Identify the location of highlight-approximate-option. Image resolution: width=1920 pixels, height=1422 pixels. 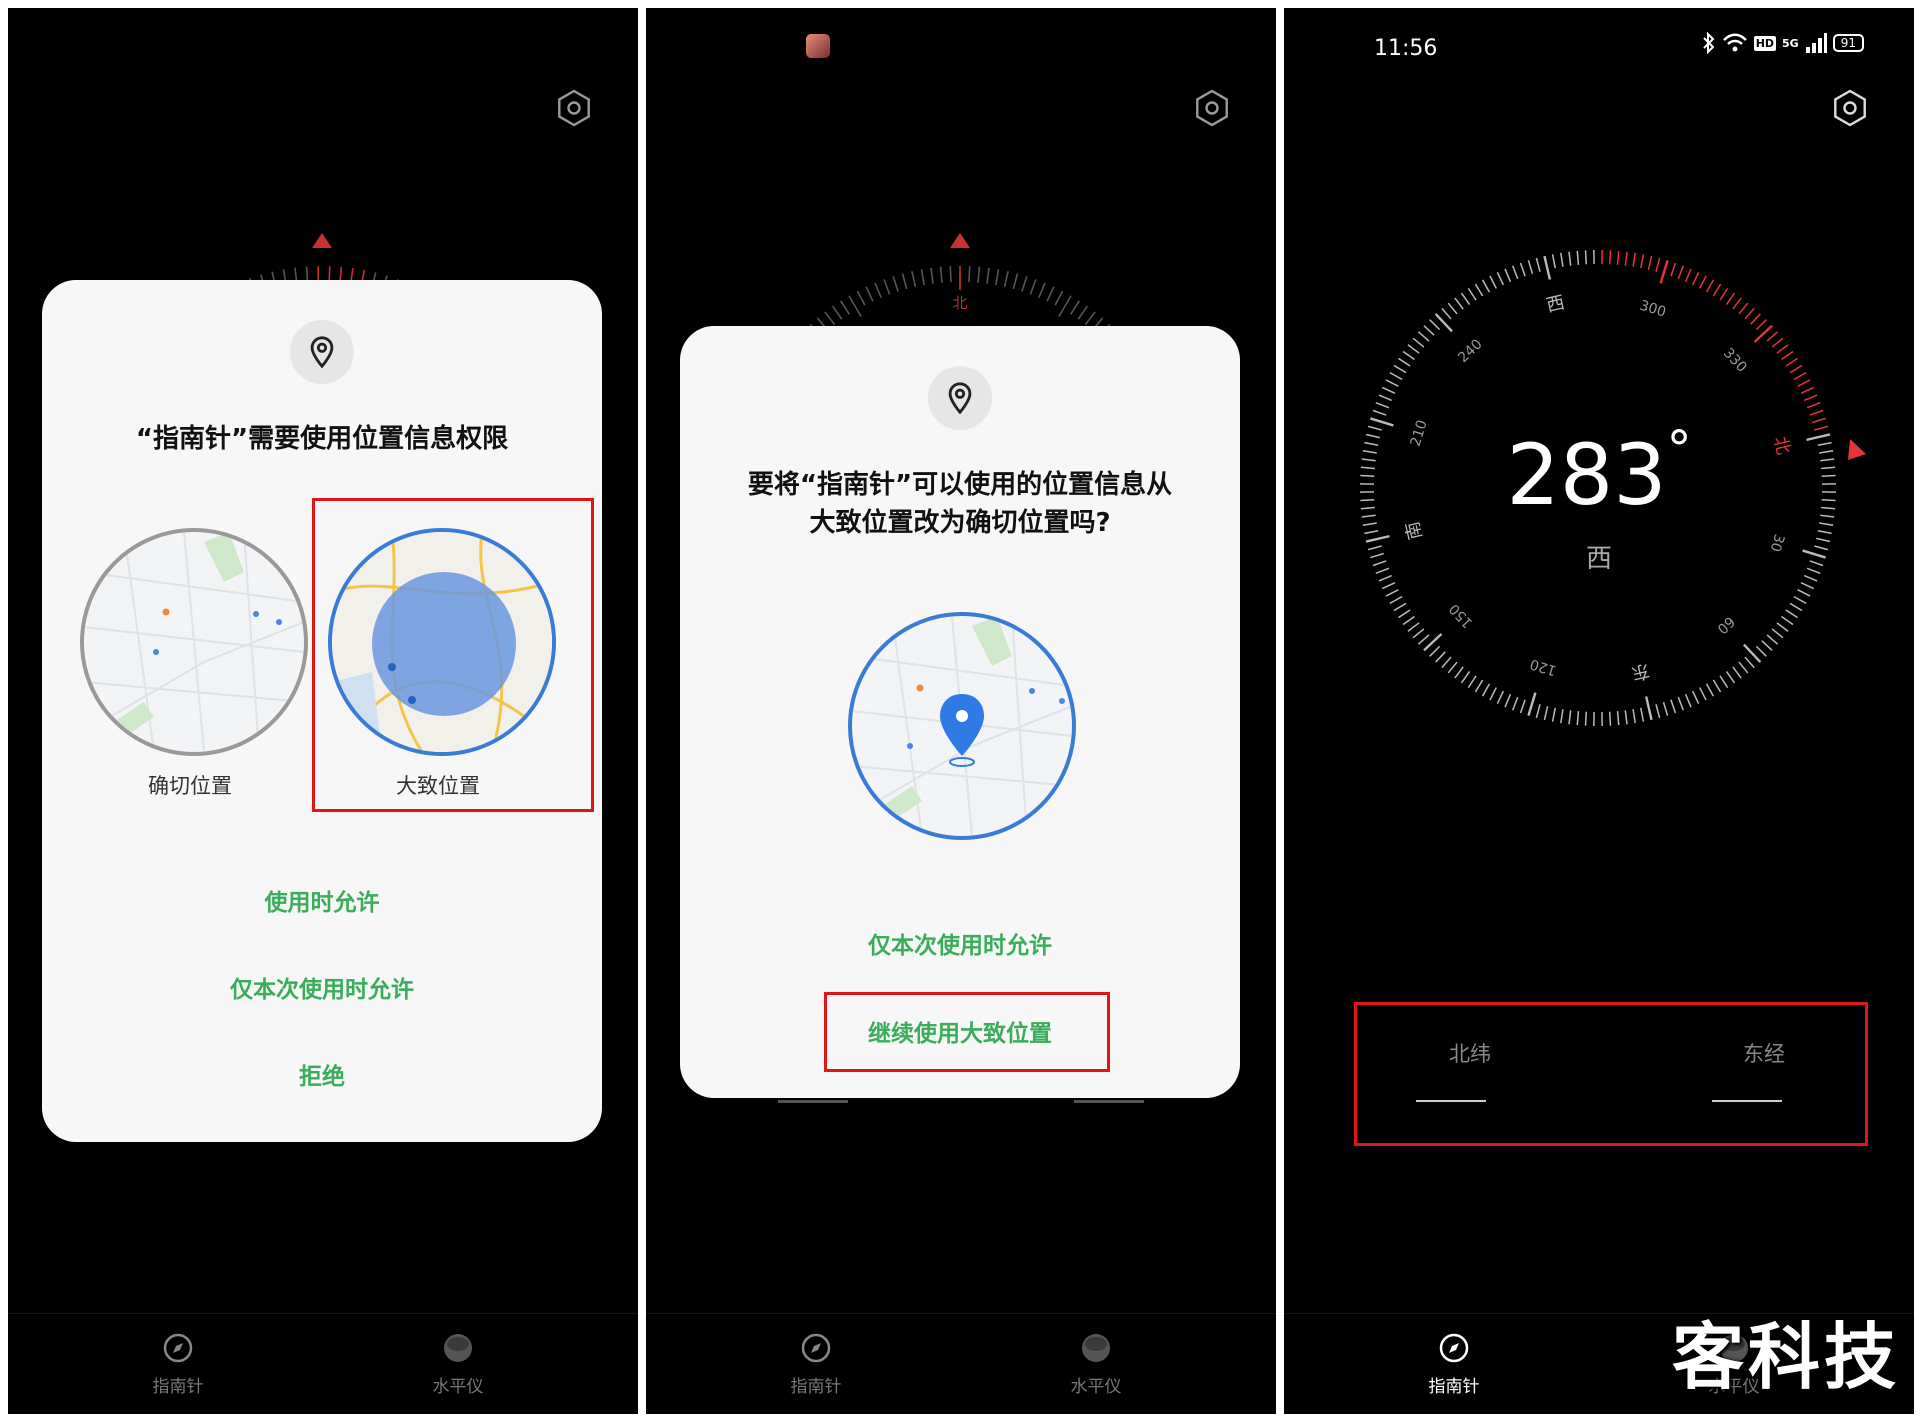
(453, 655).